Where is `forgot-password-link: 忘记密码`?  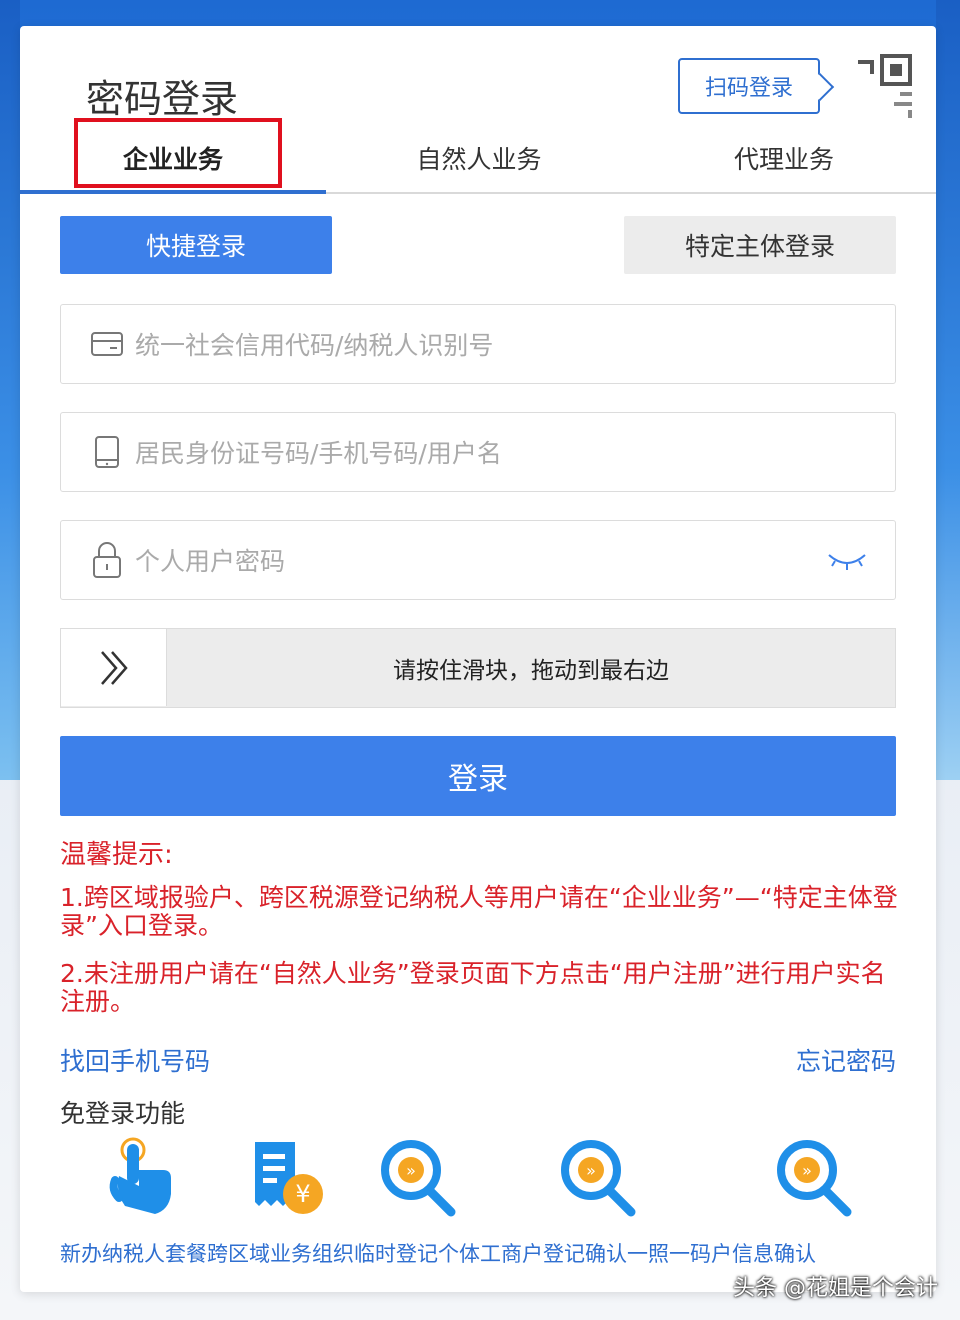 forgot-password-link: 忘记密码 is located at coordinates (846, 1060).